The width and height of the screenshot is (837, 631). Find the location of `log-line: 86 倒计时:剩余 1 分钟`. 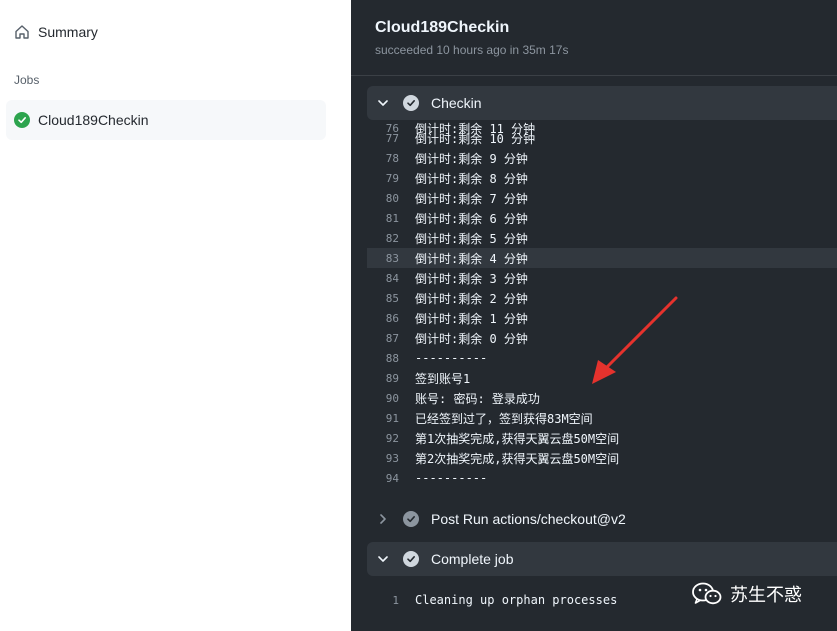

log-line: 86 倒计时:剩余 1 分钟 is located at coordinates (602, 318).